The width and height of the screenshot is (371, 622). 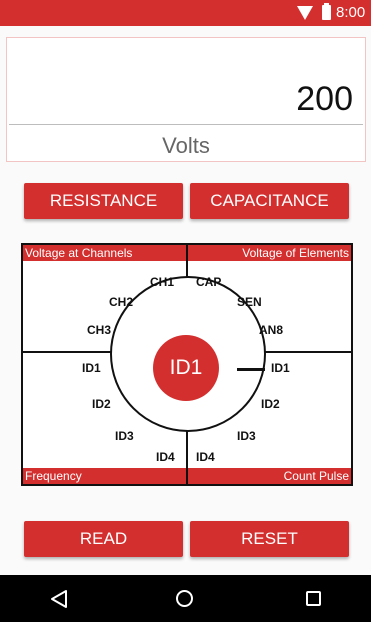 I want to click on count-pulse-header: Count Pulse, so click(x=269, y=476).